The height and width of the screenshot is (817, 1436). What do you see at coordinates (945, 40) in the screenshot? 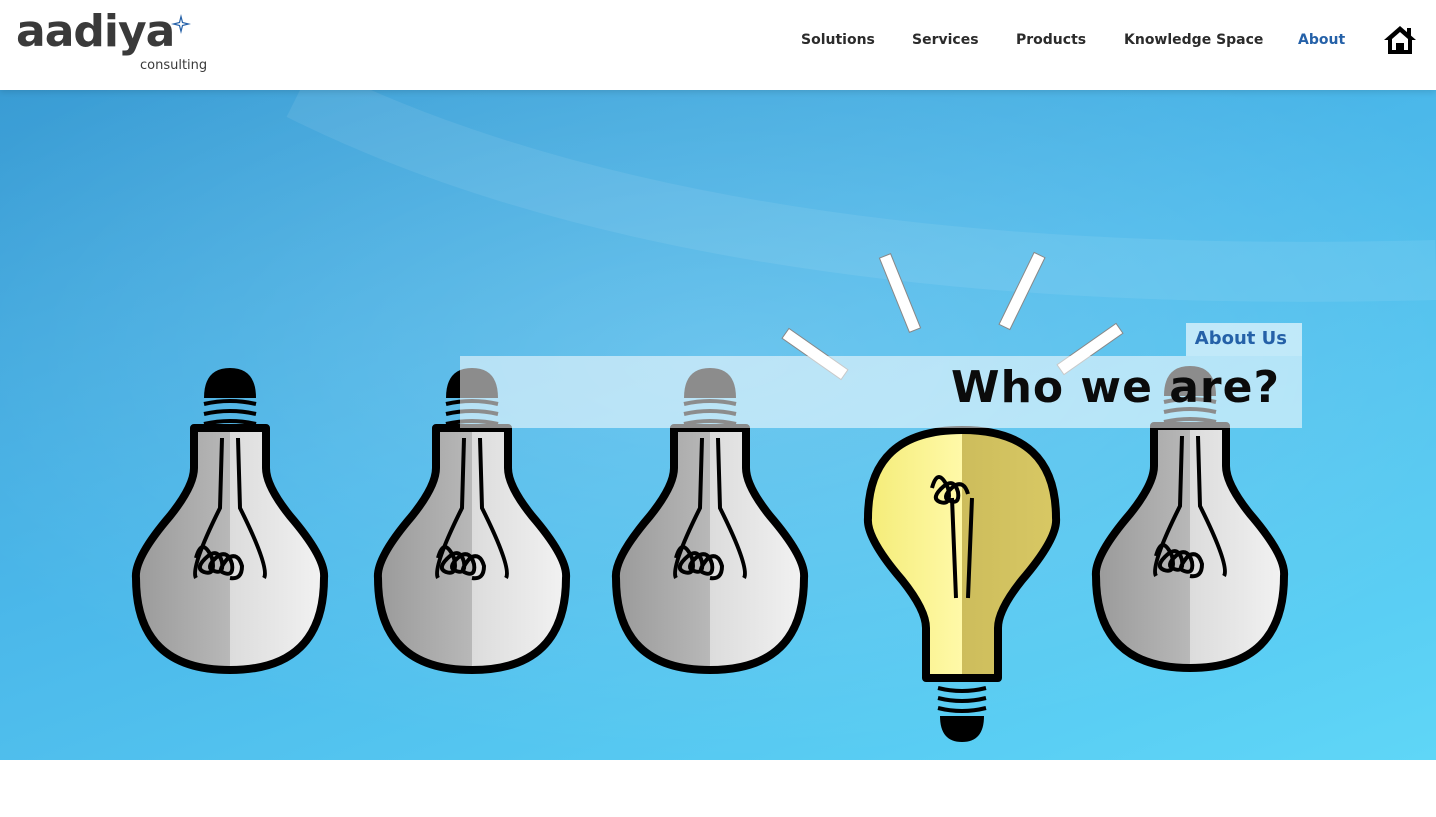
I see `nav-services: Services` at bounding box center [945, 40].